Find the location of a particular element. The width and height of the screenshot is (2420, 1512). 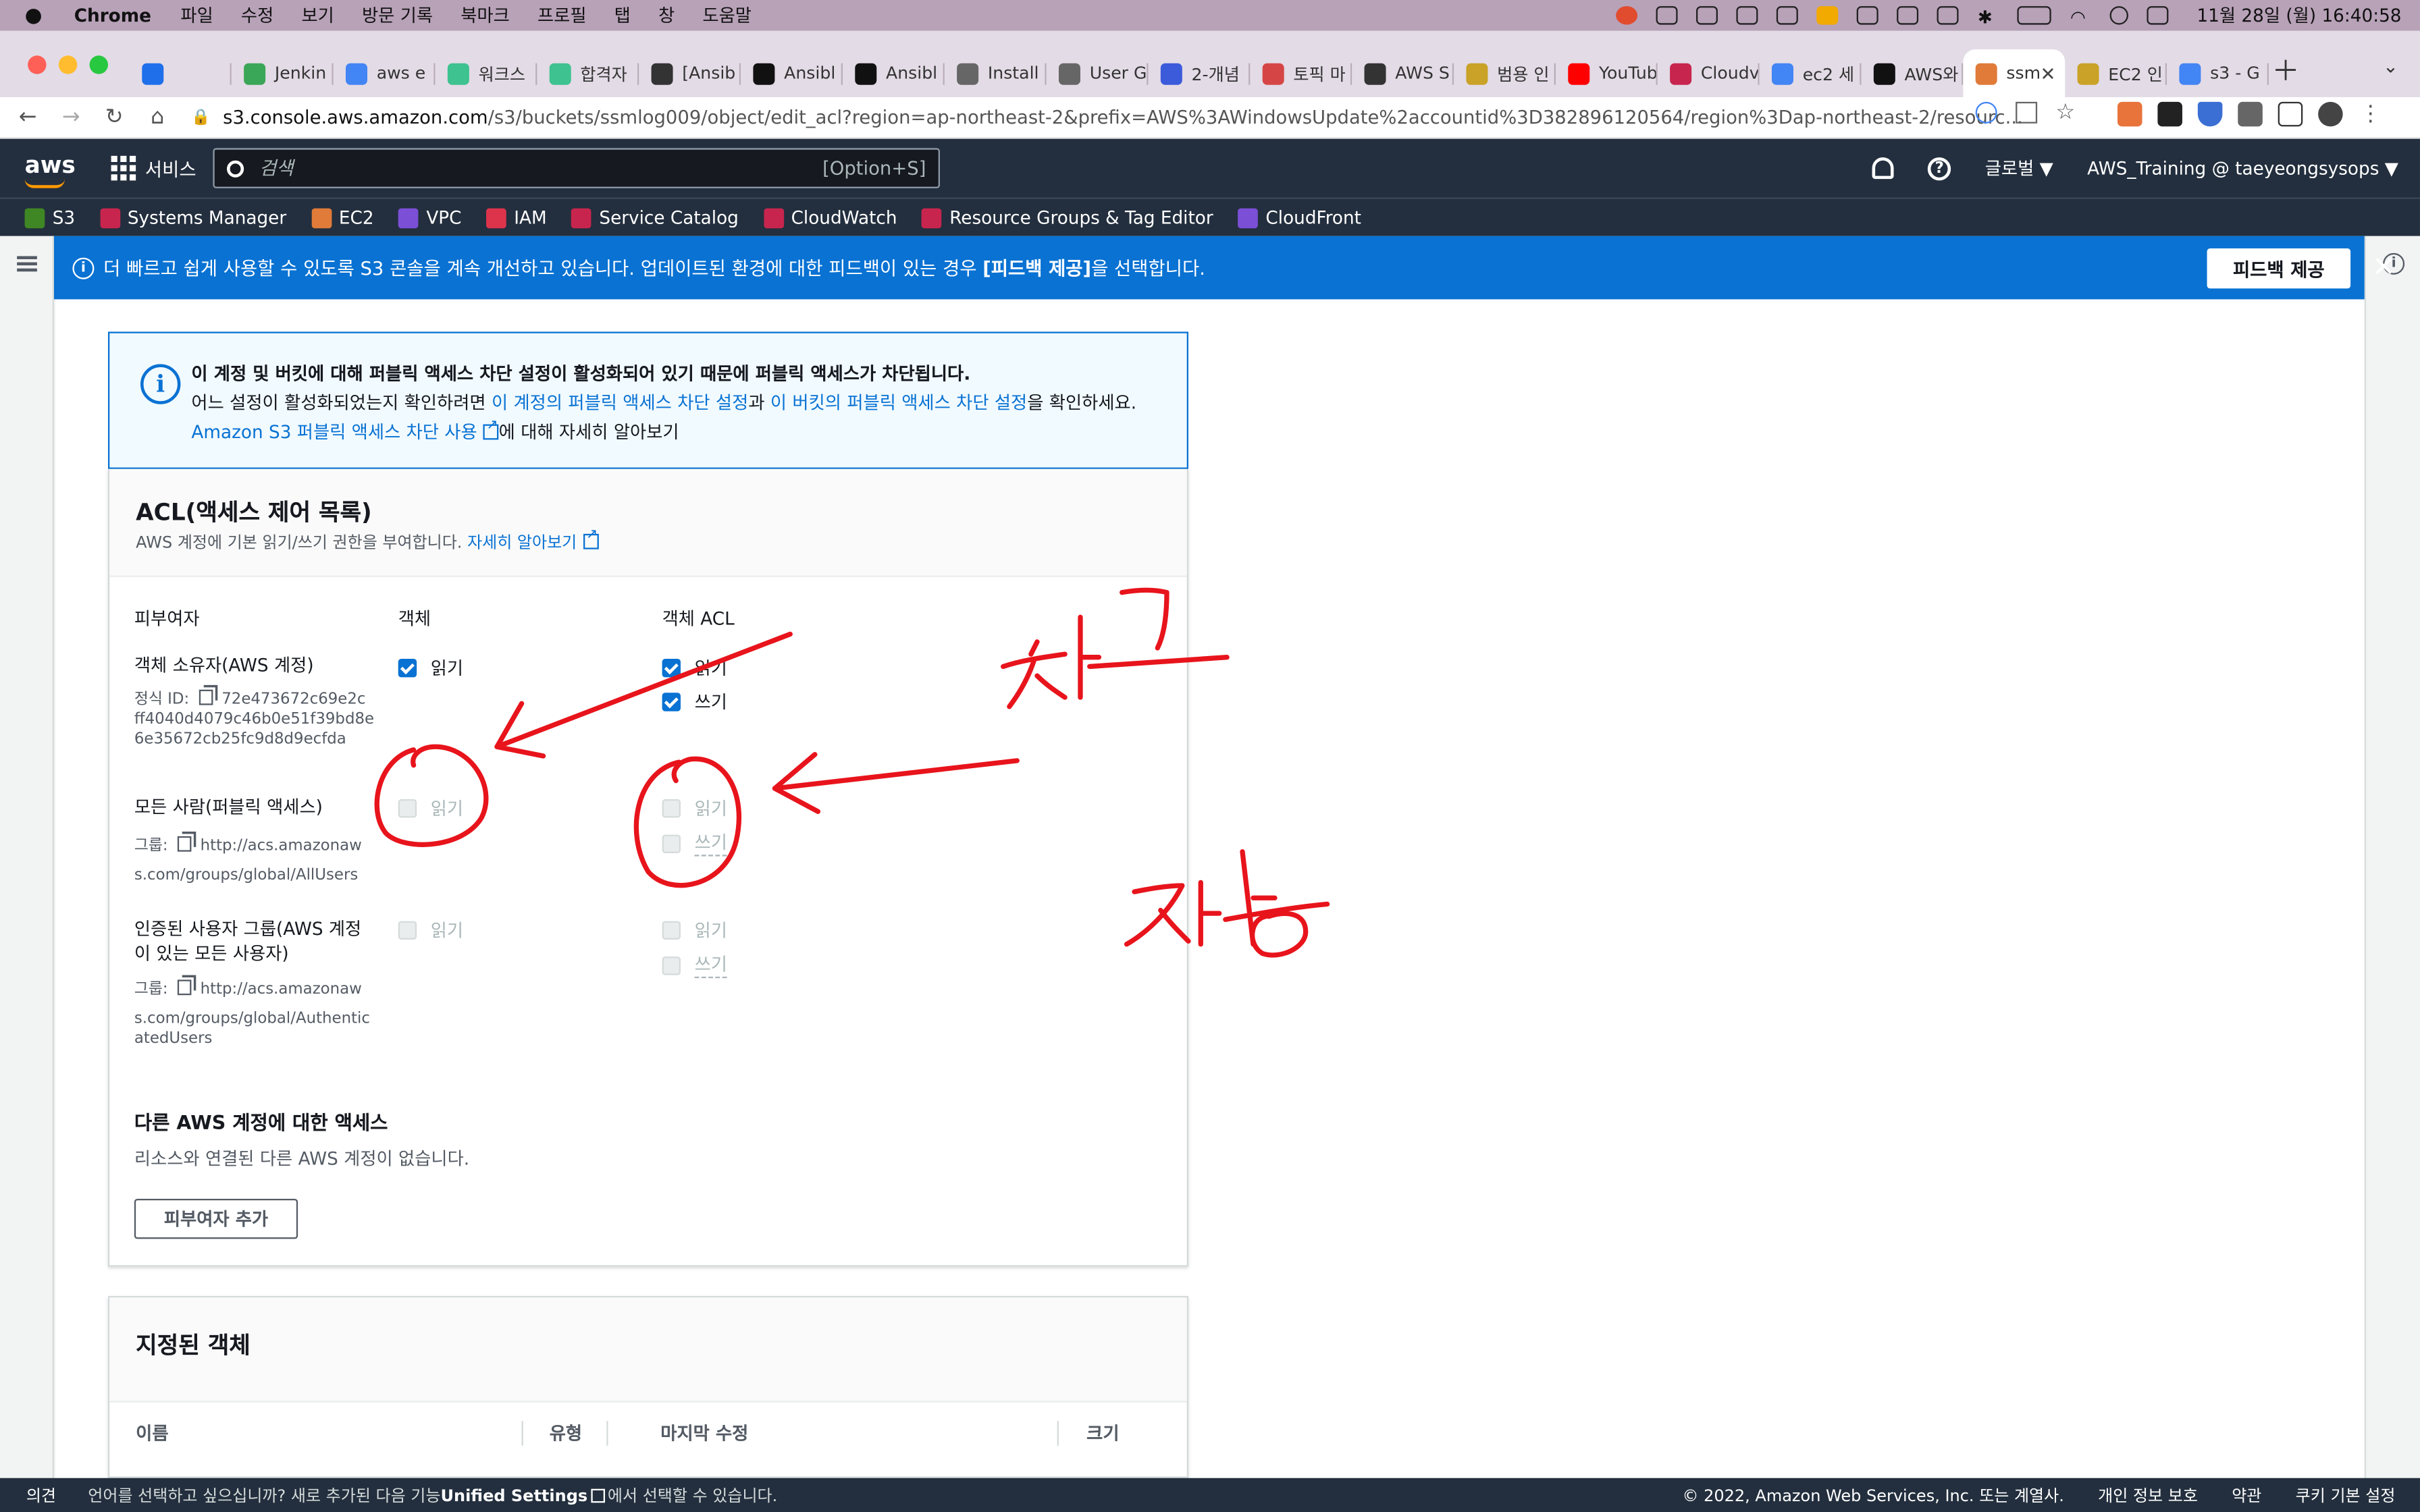

close-tab-icon: ✕ is located at coordinates (2048, 73).